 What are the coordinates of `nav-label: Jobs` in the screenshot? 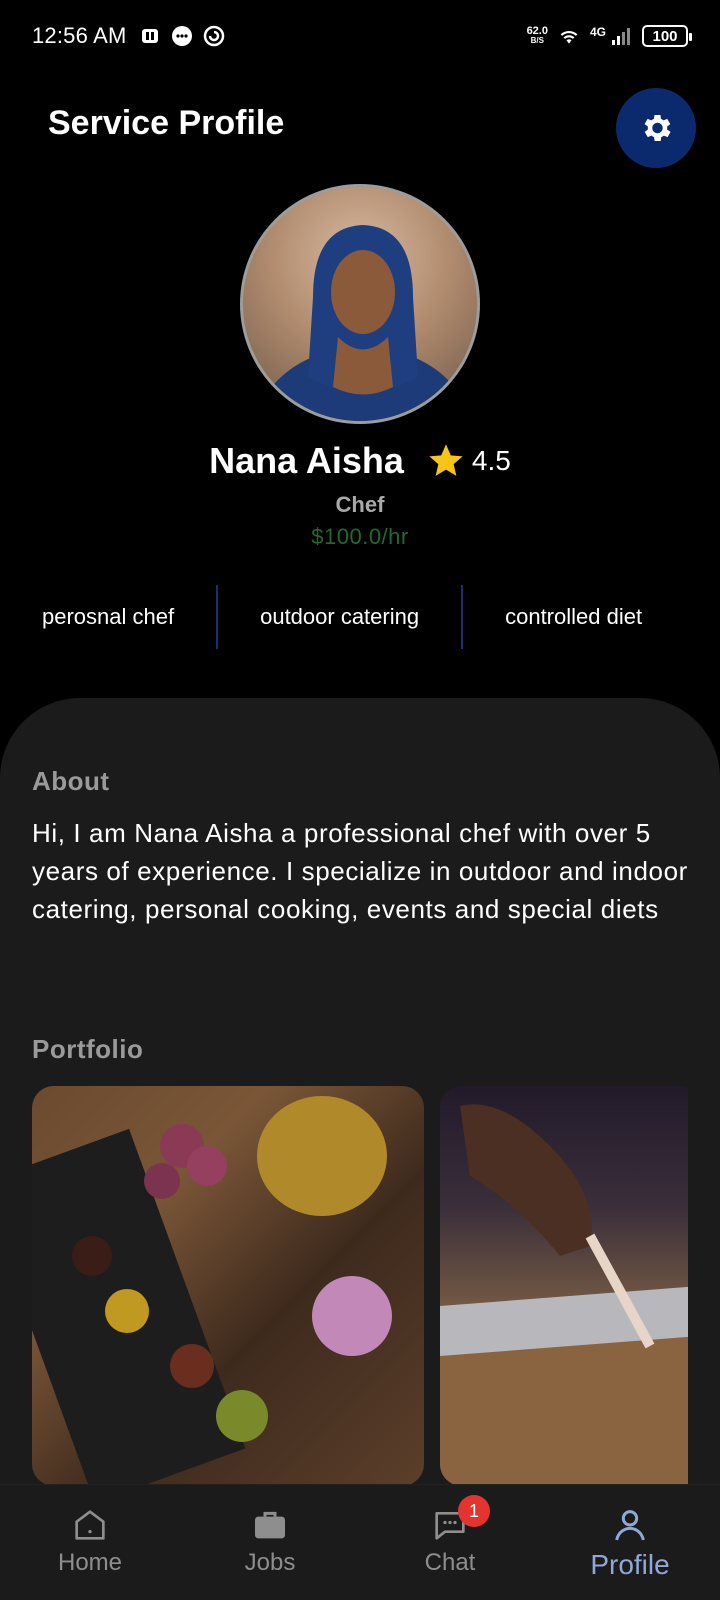 It's located at (270, 1562).